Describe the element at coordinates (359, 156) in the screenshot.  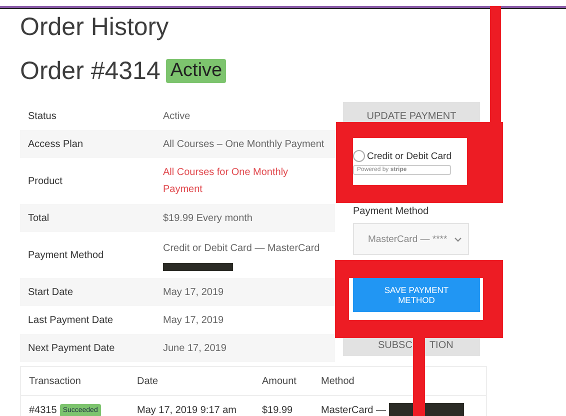
I see `radio-button` at that location.